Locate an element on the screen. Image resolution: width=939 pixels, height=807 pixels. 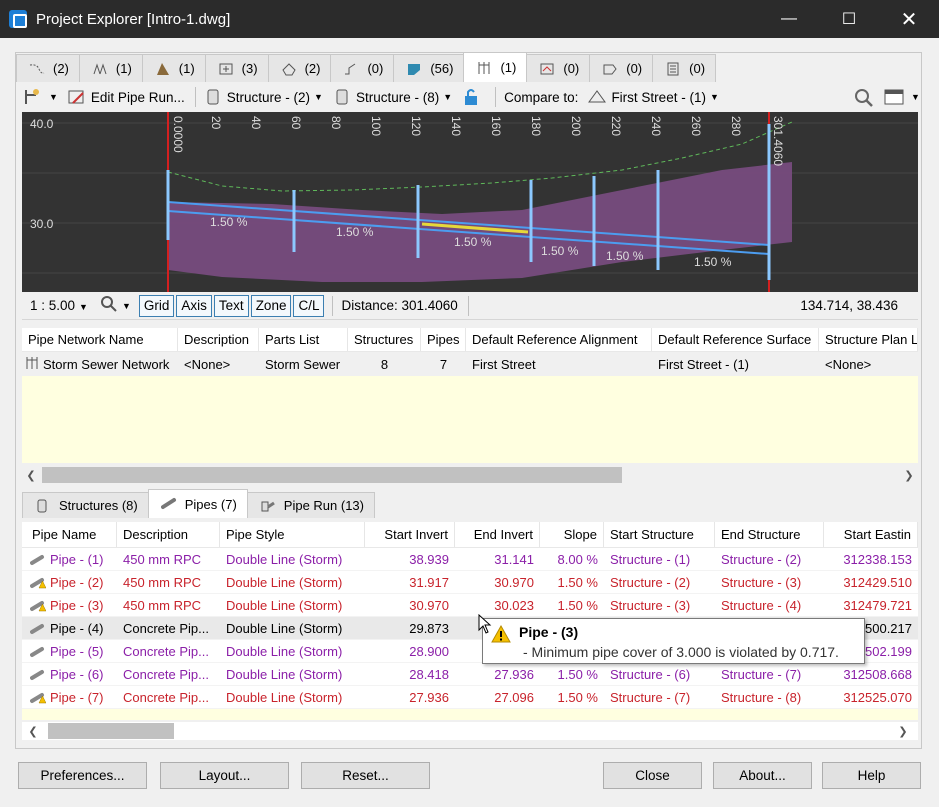
axis-toggle: Axis is located at coordinates (194, 305).